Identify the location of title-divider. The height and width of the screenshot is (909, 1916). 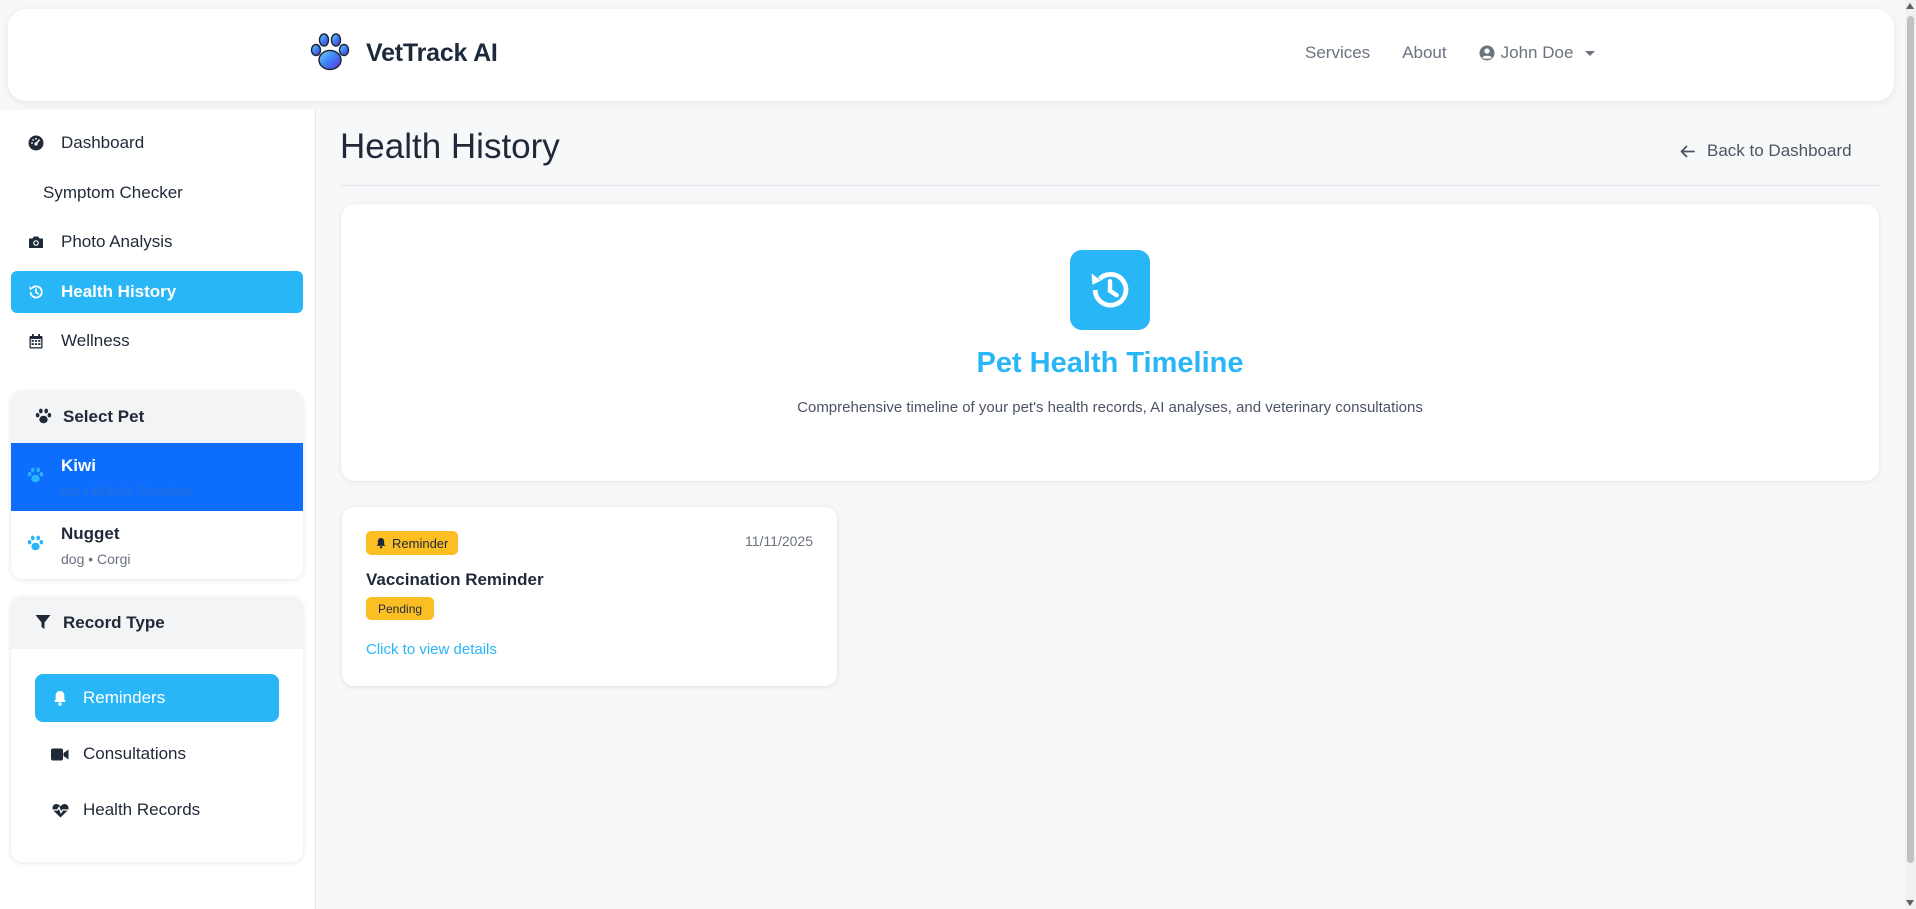
(1110, 185).